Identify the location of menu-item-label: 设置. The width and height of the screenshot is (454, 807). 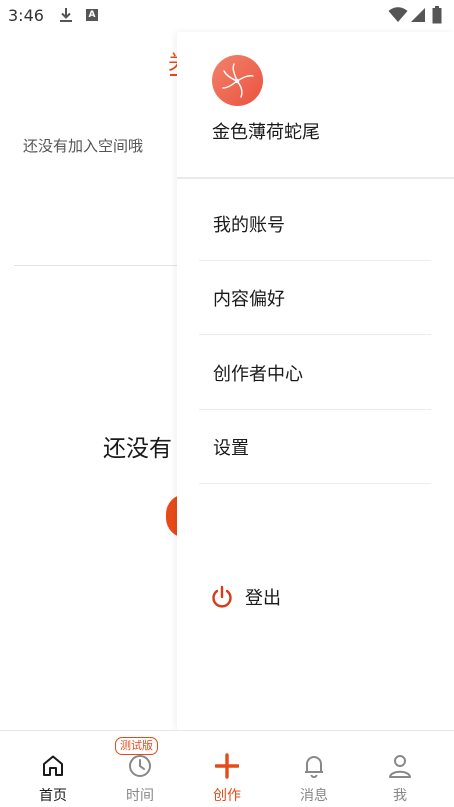
(231, 448).